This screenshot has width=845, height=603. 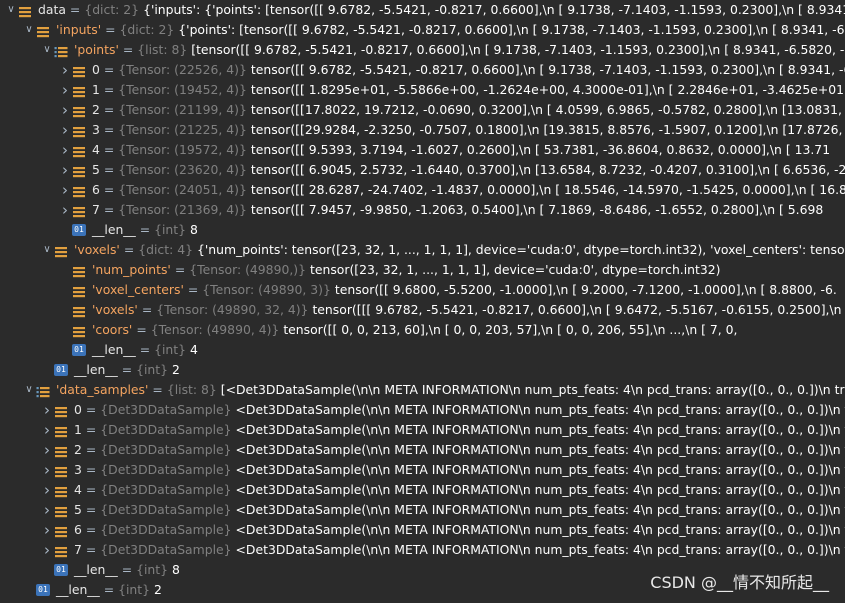 What do you see at coordinates (99, 350) in the screenshot?
I see `tree-row: 01 __len__ = {int} 4` at bounding box center [99, 350].